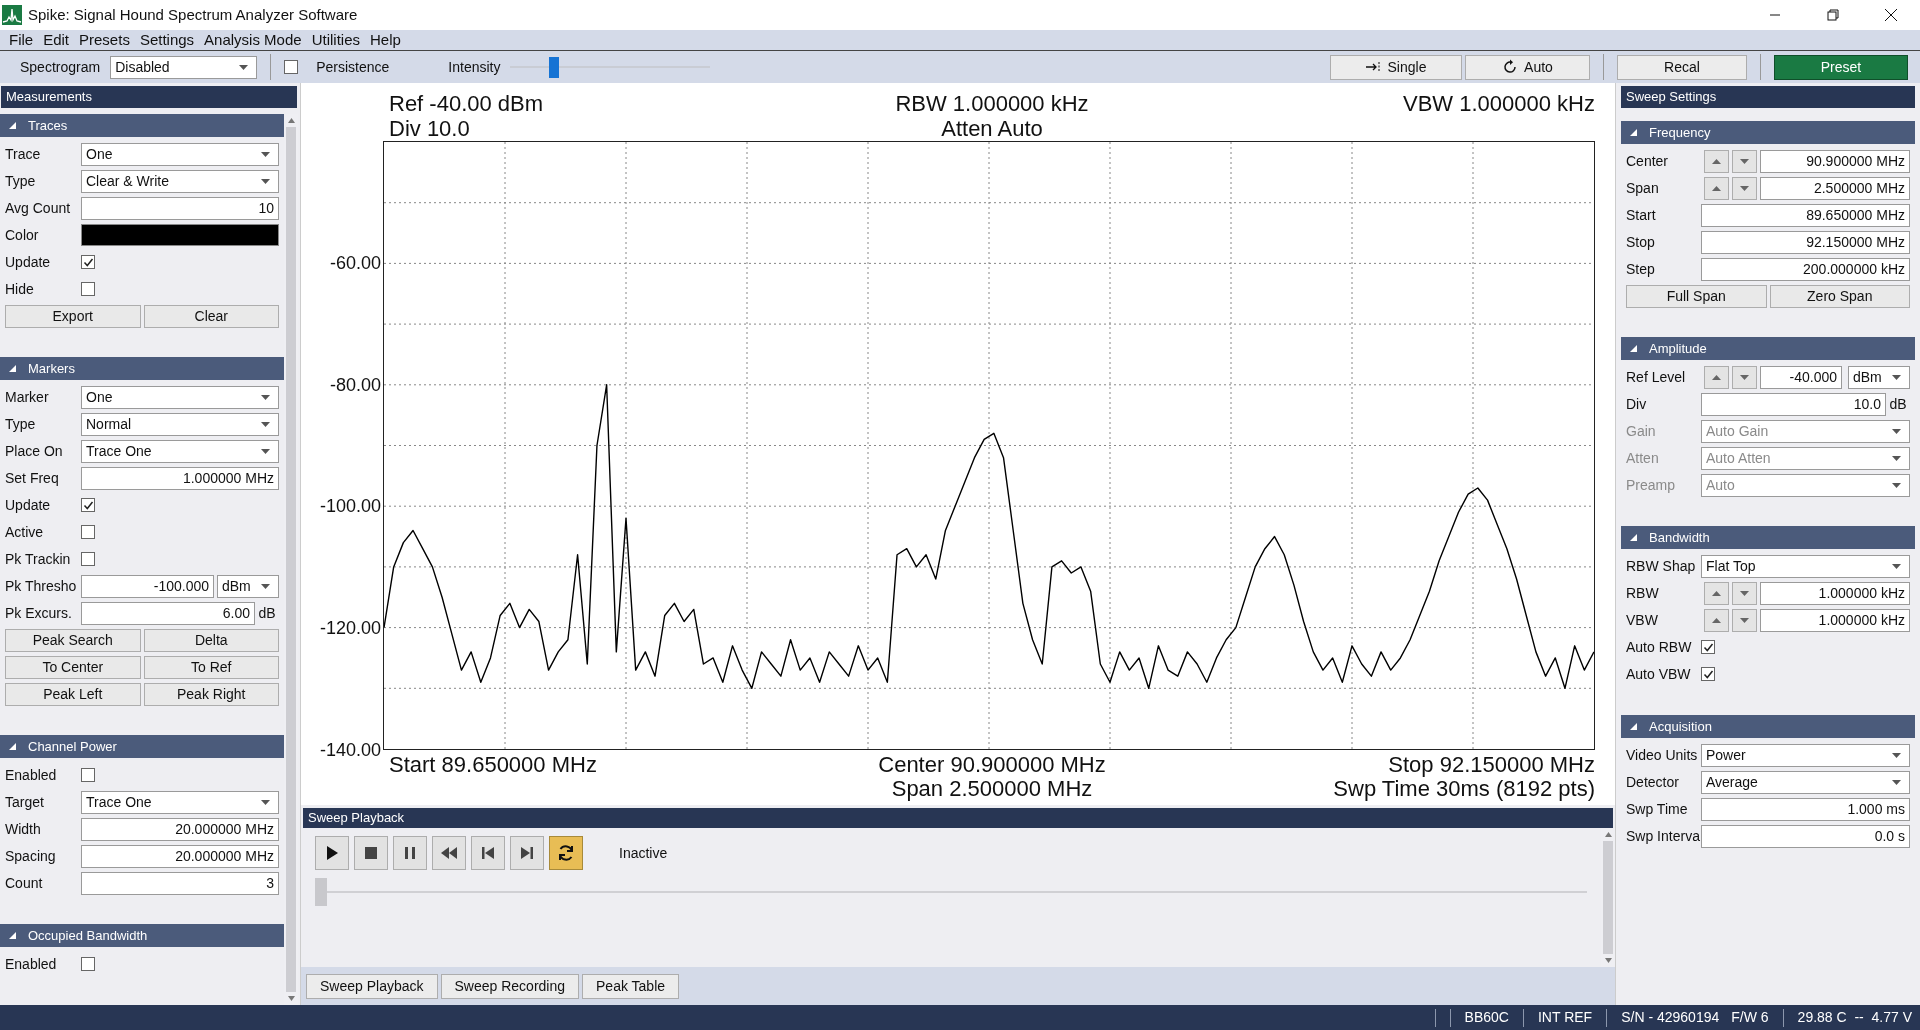 The height and width of the screenshot is (1030, 1920). I want to click on panel-button: Delta, so click(211, 640).